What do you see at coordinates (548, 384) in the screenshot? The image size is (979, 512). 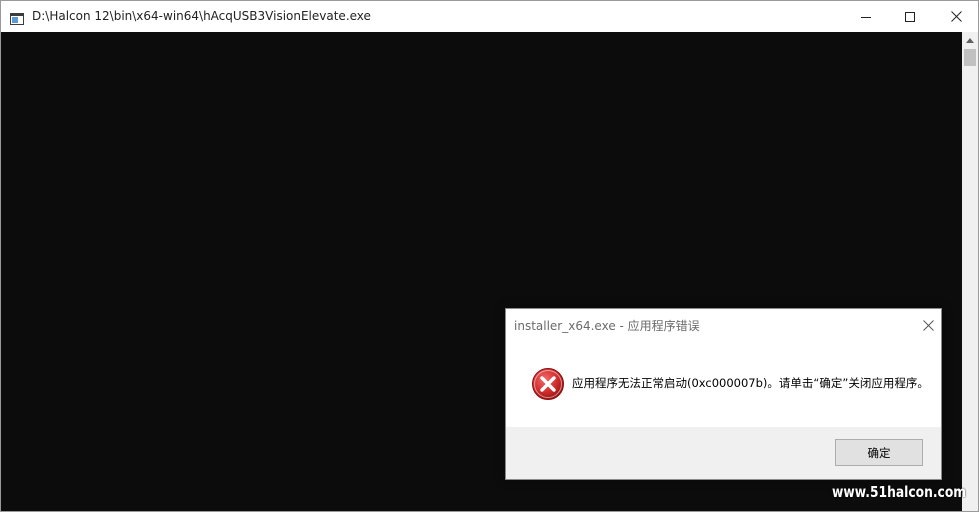 I see `error-icon` at bounding box center [548, 384].